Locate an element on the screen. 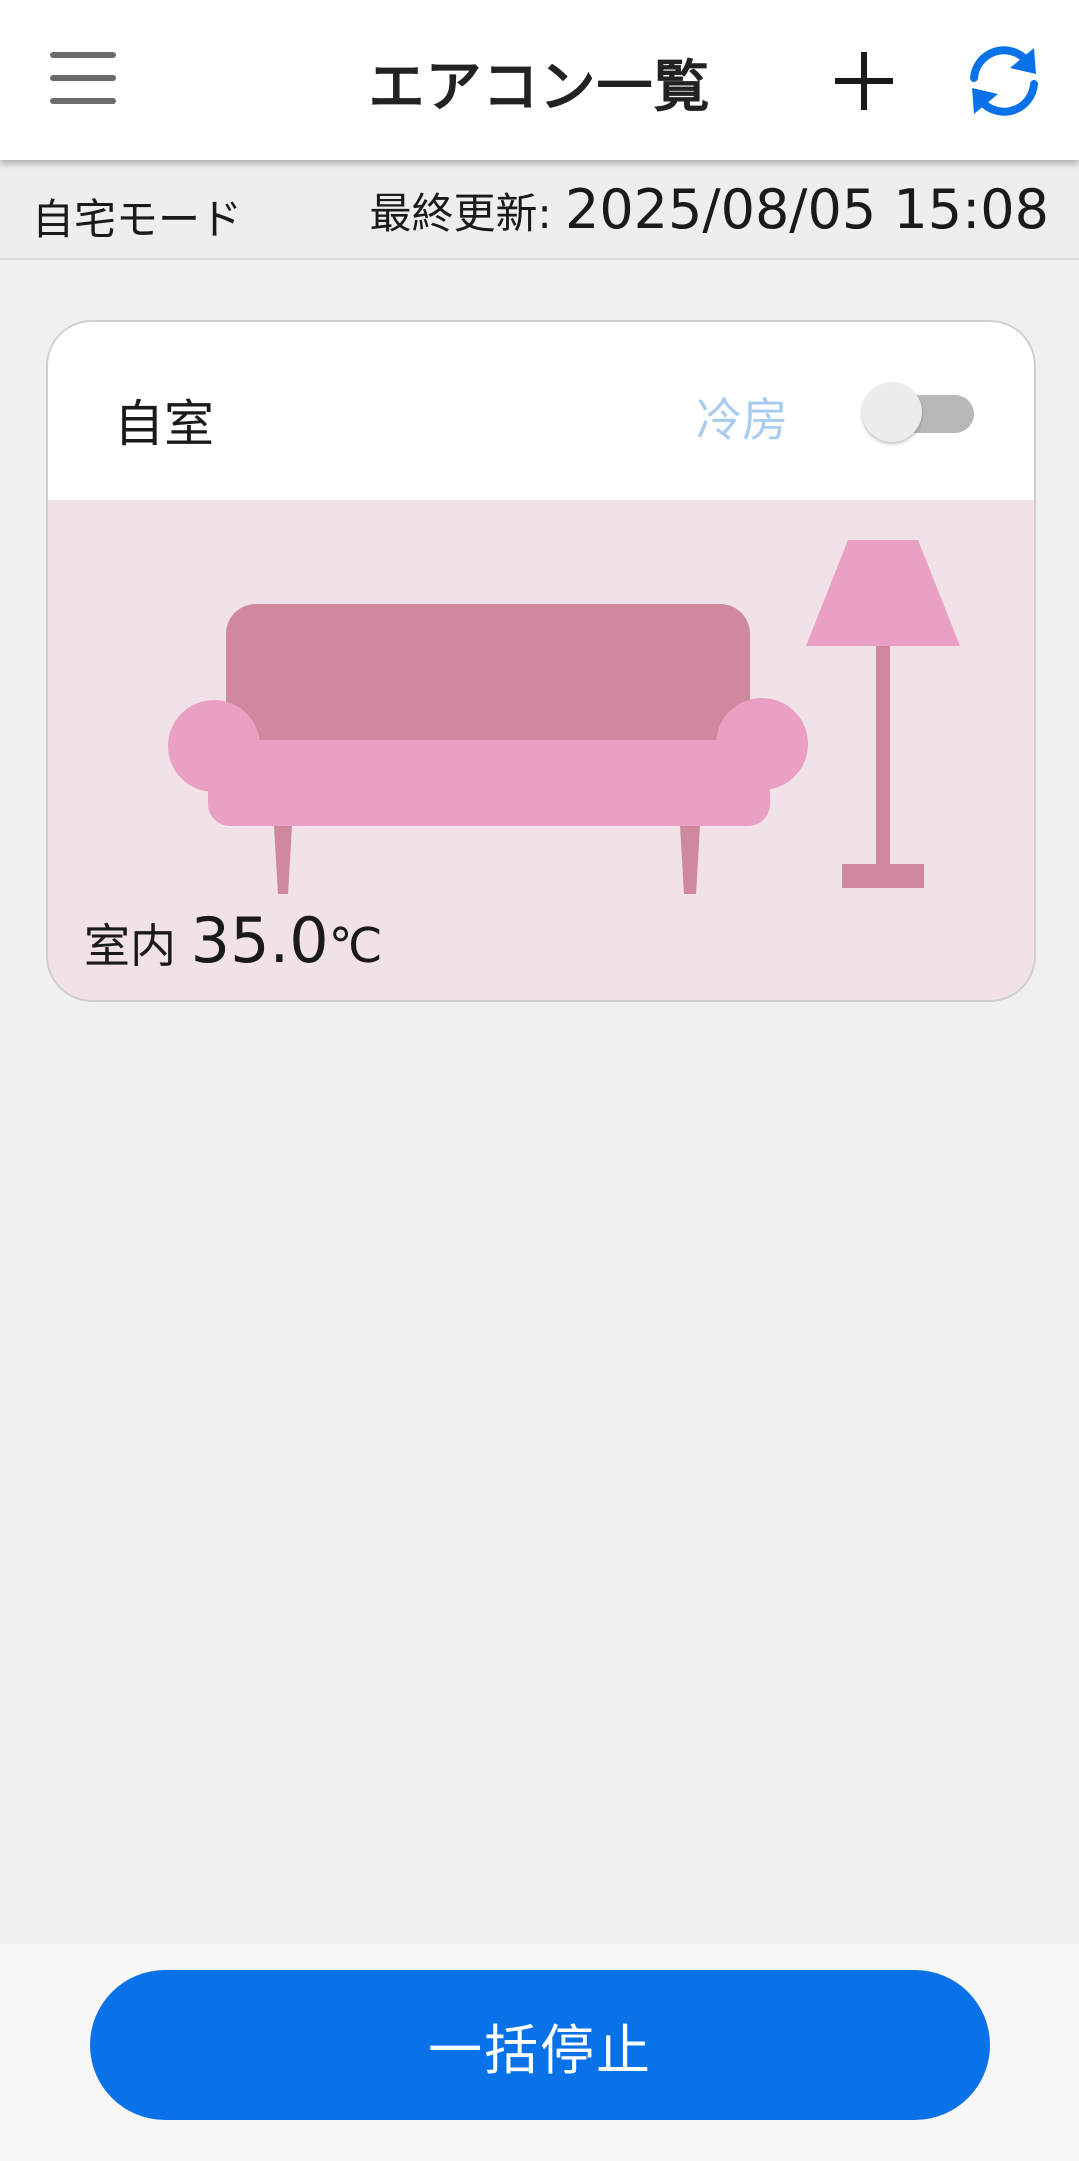 The image size is (1079, 2161). indoor-temp-value: 35.0 is located at coordinates (259, 940).